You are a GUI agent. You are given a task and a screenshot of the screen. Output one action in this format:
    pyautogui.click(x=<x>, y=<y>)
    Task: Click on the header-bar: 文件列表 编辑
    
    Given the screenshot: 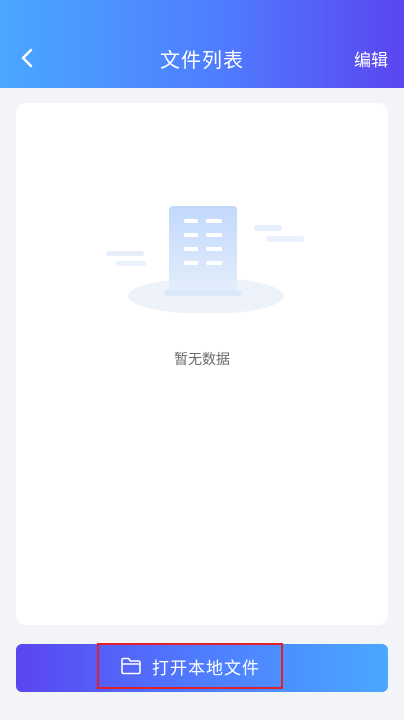 What is the action you would take?
    pyautogui.click(x=202, y=44)
    